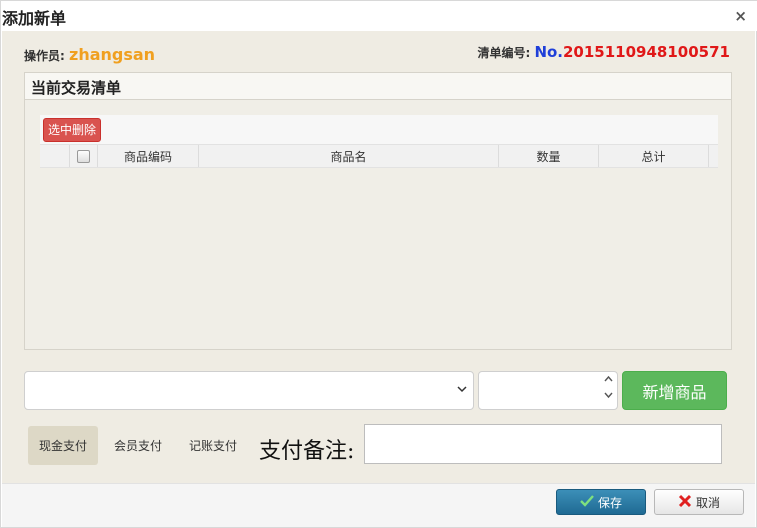 This screenshot has height=528, width=757. I want to click on save-button: 保存, so click(601, 502).